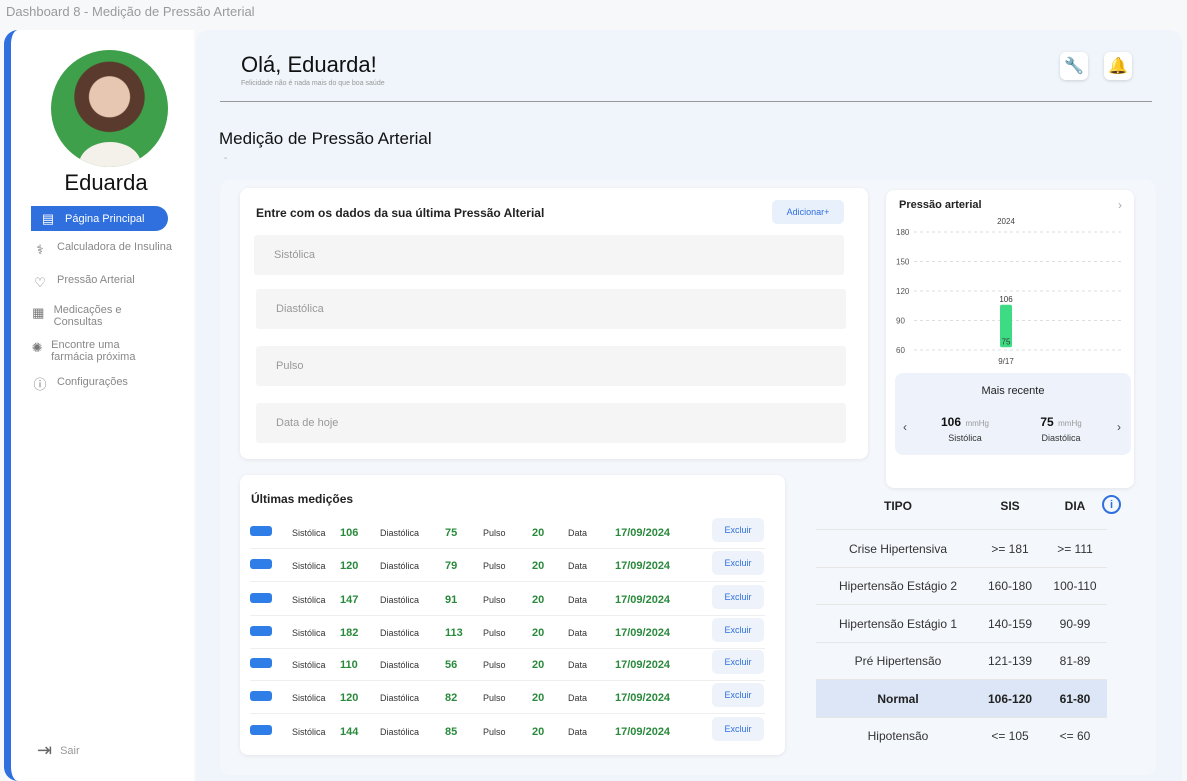  Describe the element at coordinates (349, 732) in the screenshot. I see `sys-value: 144` at that location.